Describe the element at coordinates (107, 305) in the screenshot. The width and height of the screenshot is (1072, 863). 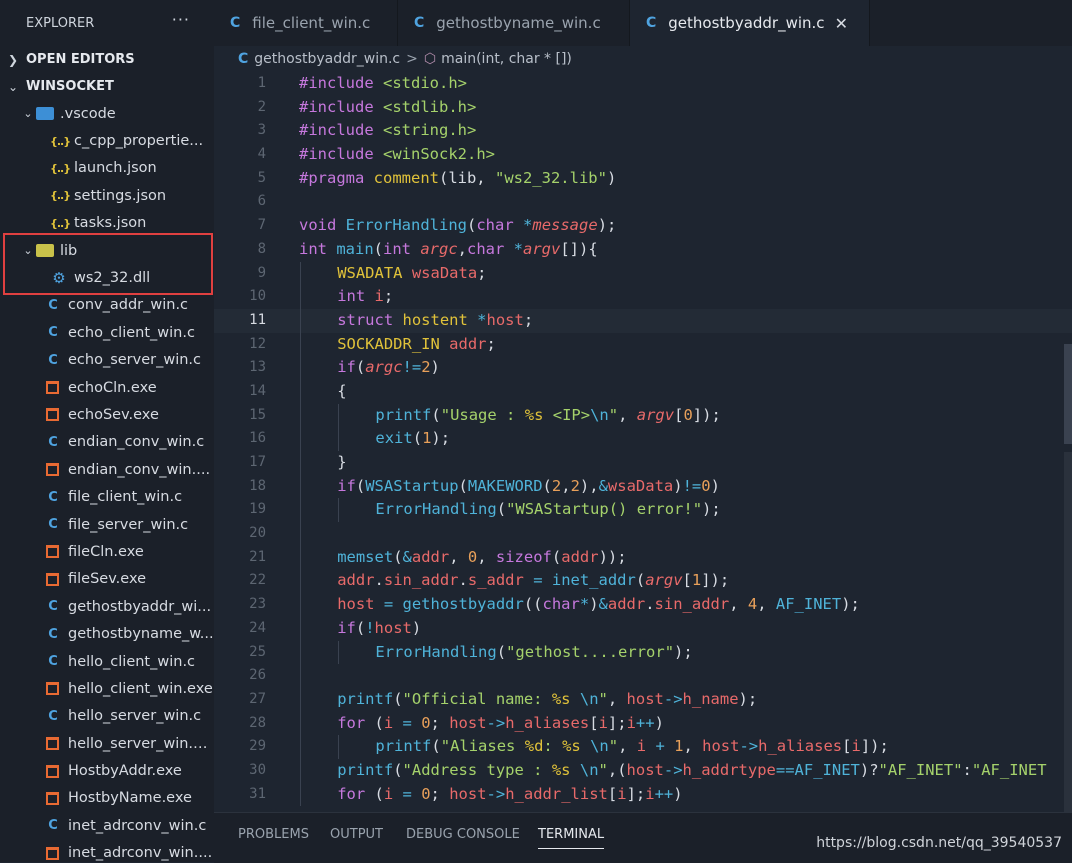
I see `tree-item: Cconv_addr_win.c` at that location.